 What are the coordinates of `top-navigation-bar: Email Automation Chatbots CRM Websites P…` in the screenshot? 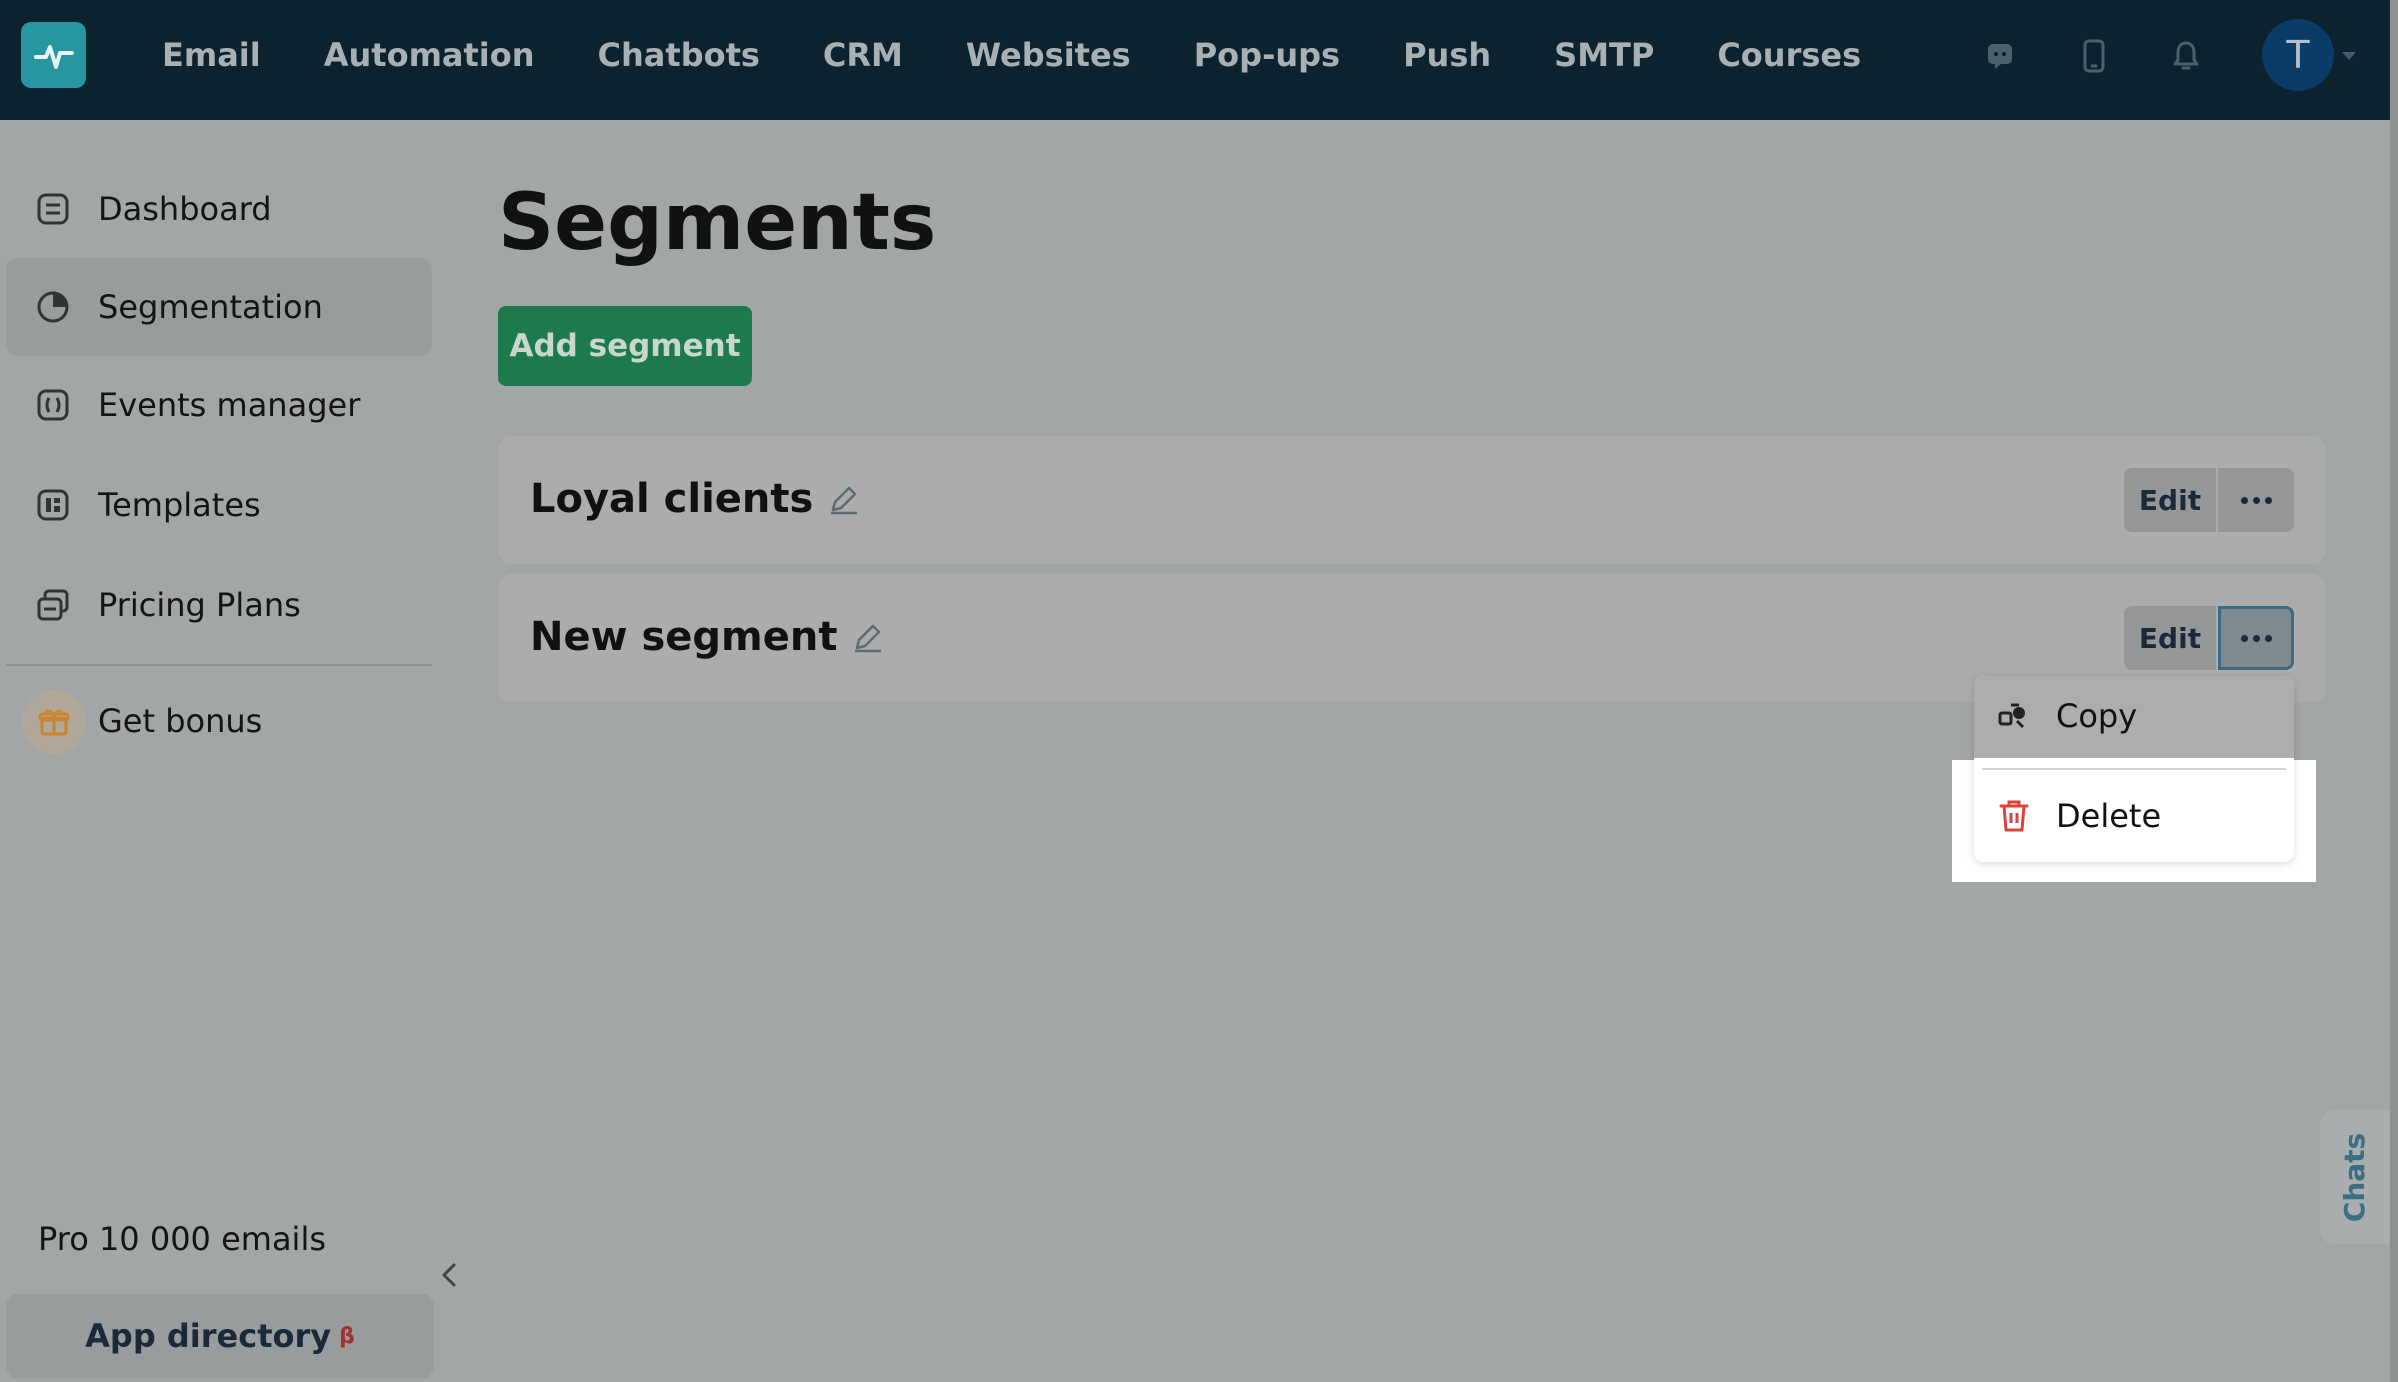 It's located at (1195, 60).